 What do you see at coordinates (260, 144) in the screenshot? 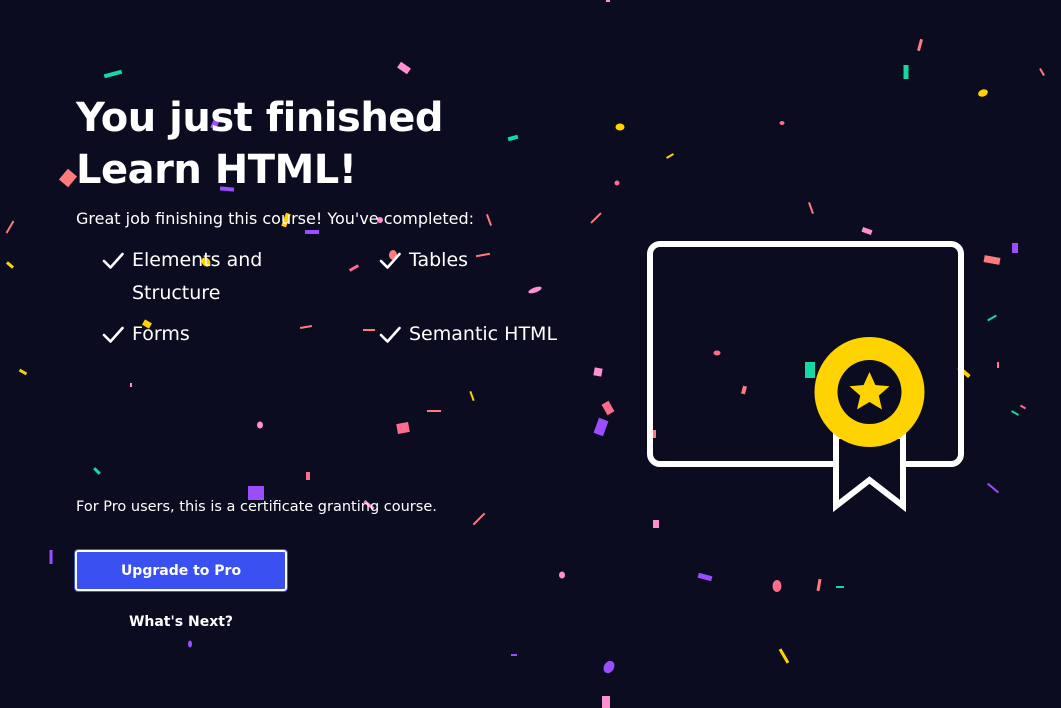
I see `completion-headline: You just finished Learn HTML!` at bounding box center [260, 144].